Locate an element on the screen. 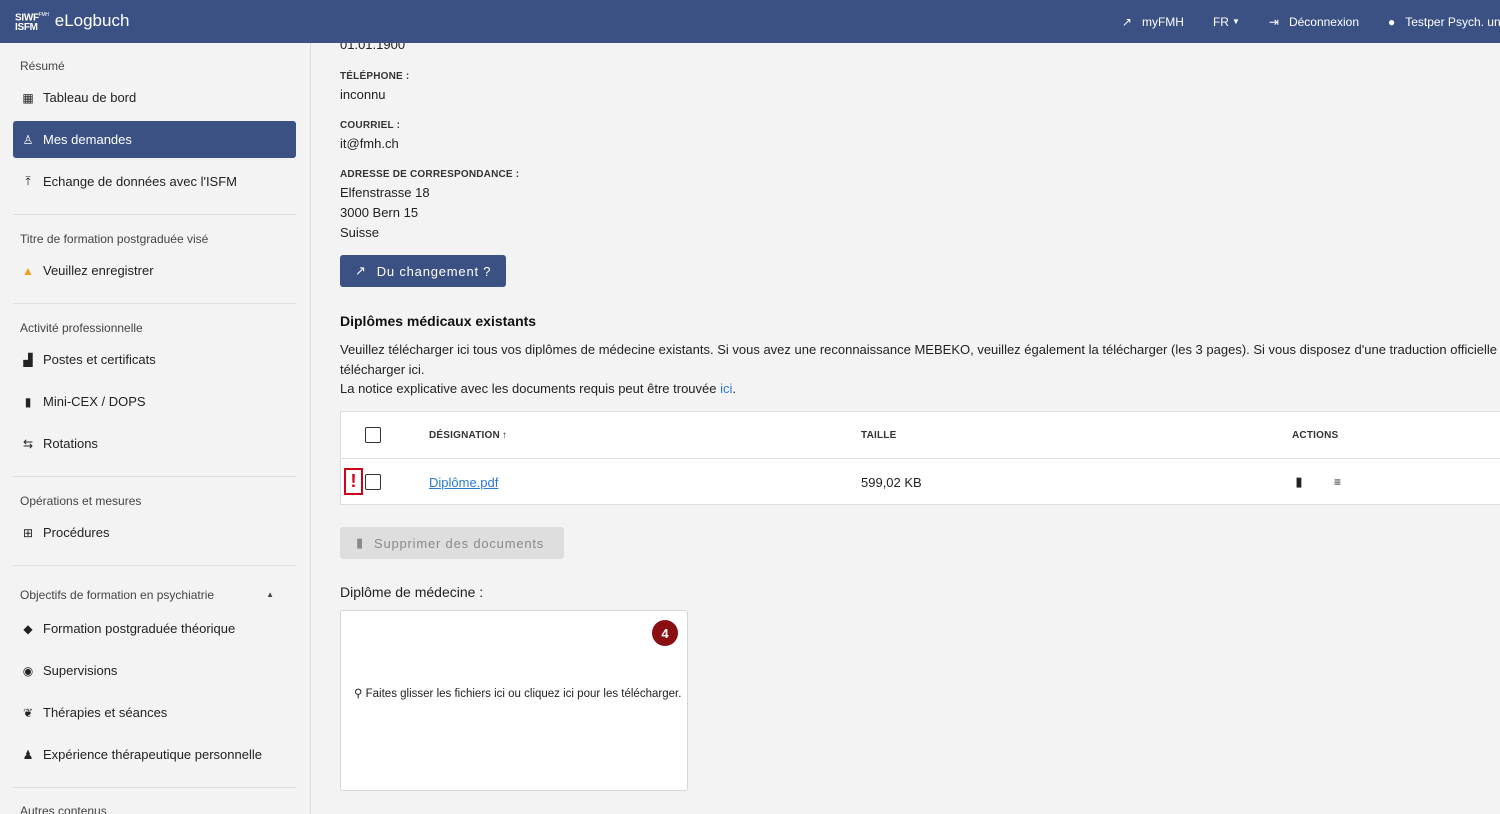 This screenshot has height=814, width=1500. sidebar-item-label: Tableau de bord is located at coordinates (90, 97).